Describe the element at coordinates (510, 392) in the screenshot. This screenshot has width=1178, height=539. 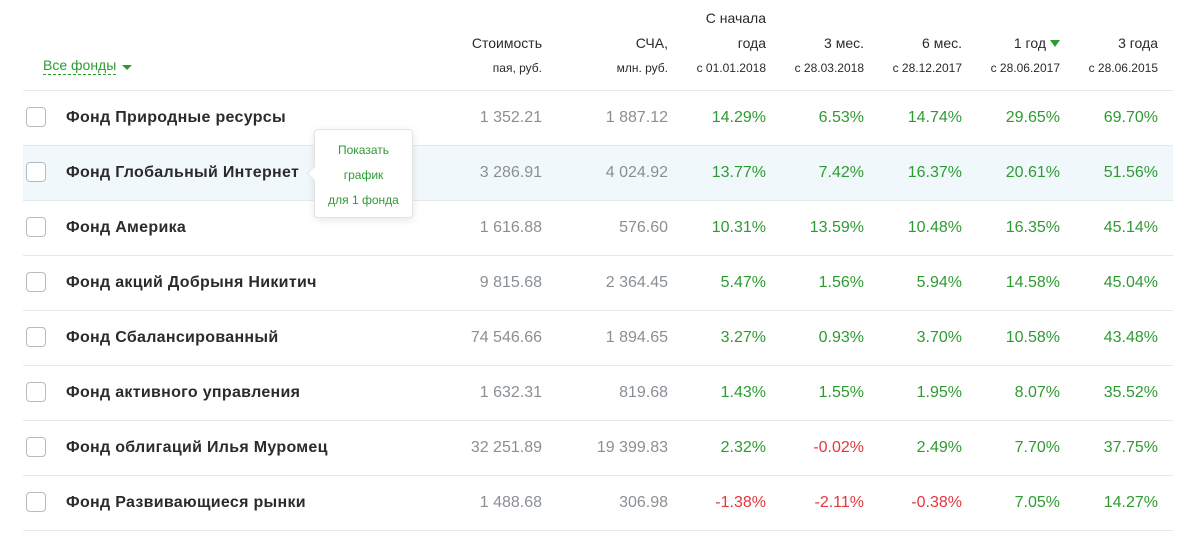
I see `cell-price: 1 632.31` at that location.